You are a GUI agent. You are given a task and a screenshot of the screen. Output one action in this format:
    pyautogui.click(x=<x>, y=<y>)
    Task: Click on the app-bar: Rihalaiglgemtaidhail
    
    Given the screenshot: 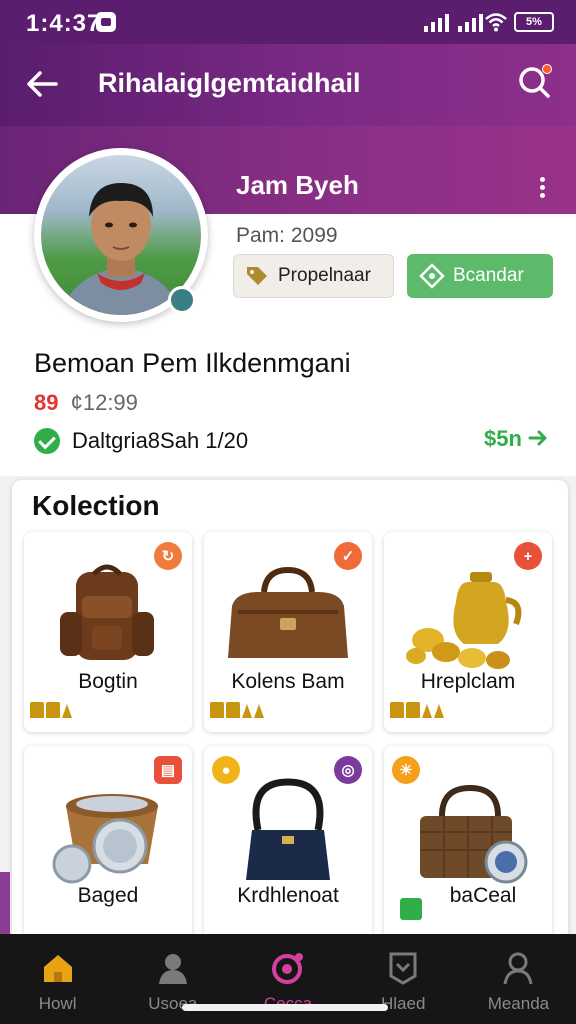 What is the action you would take?
    pyautogui.click(x=288, y=85)
    